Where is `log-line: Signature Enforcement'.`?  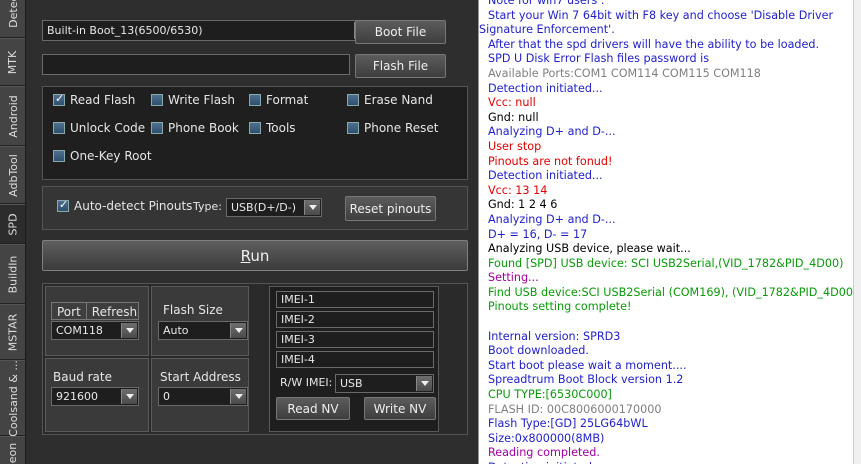 log-line: Signature Enforcement'. is located at coordinates (547, 30).